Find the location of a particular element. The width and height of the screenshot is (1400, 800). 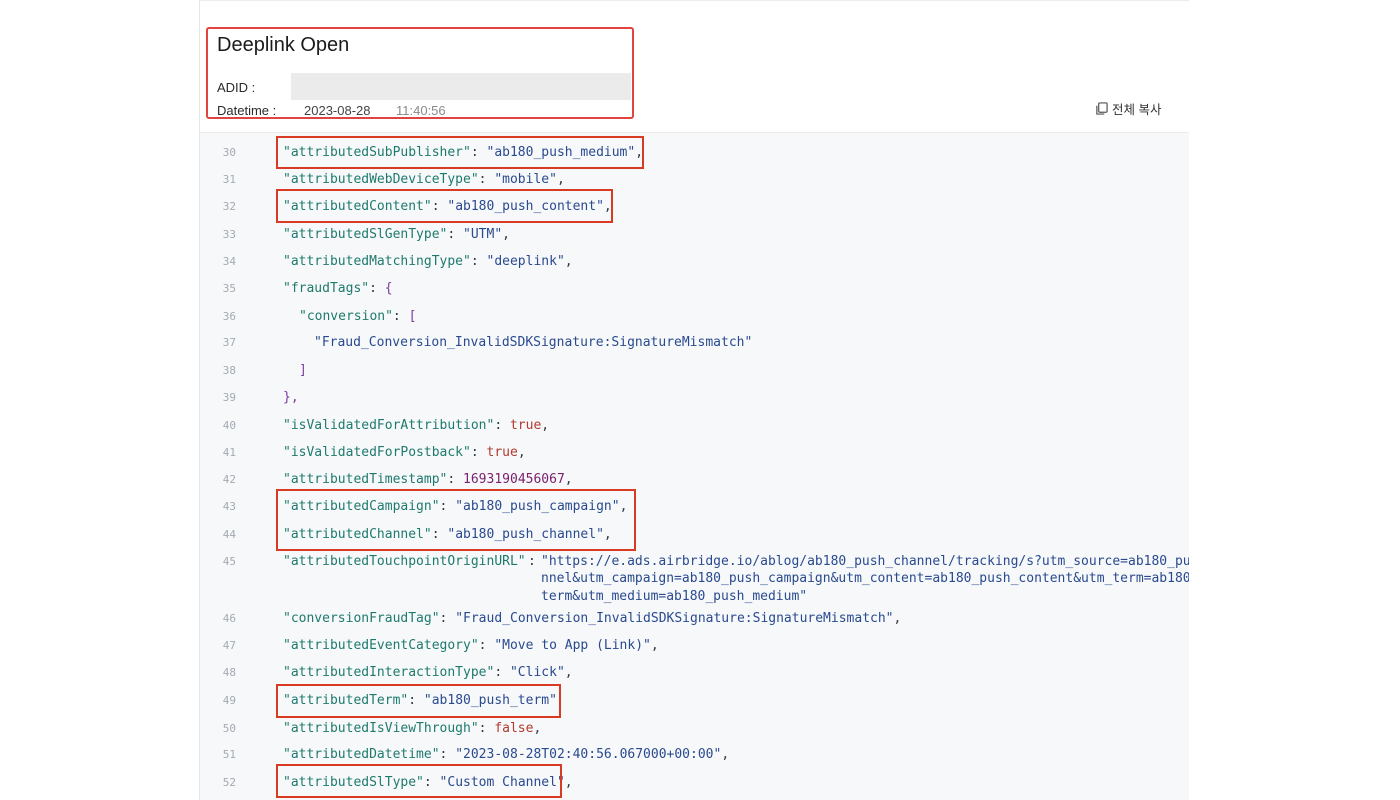

json-value: "ab180_push_campaign" is located at coordinates (537, 506).